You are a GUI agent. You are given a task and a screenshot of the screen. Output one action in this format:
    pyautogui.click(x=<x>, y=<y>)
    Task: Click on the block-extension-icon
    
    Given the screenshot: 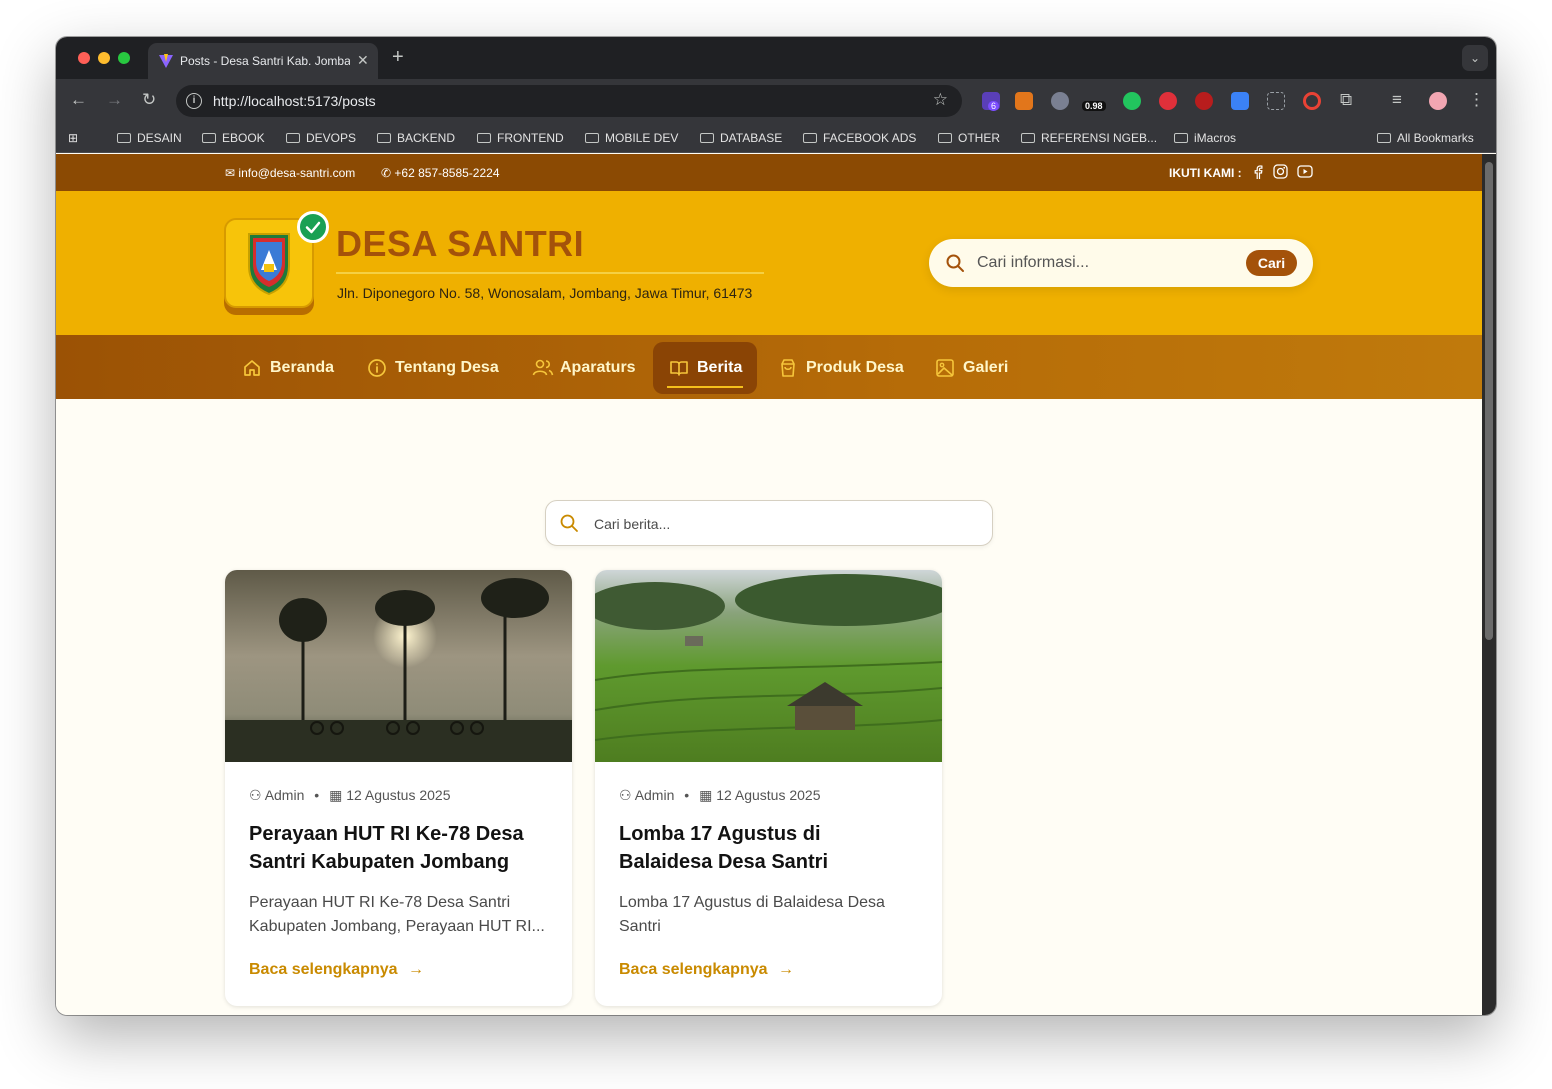 What is the action you would take?
    pyautogui.click(x=1204, y=101)
    